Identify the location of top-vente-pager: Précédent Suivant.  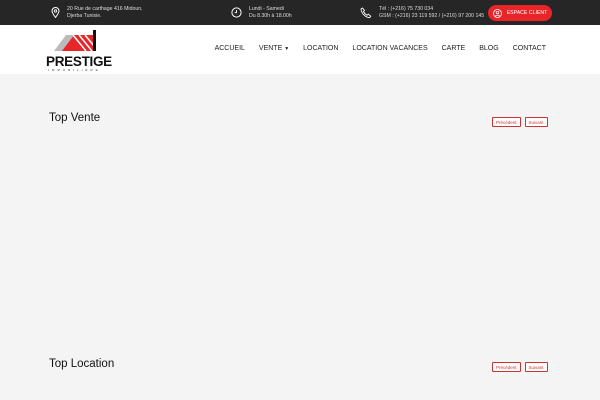
(520, 122).